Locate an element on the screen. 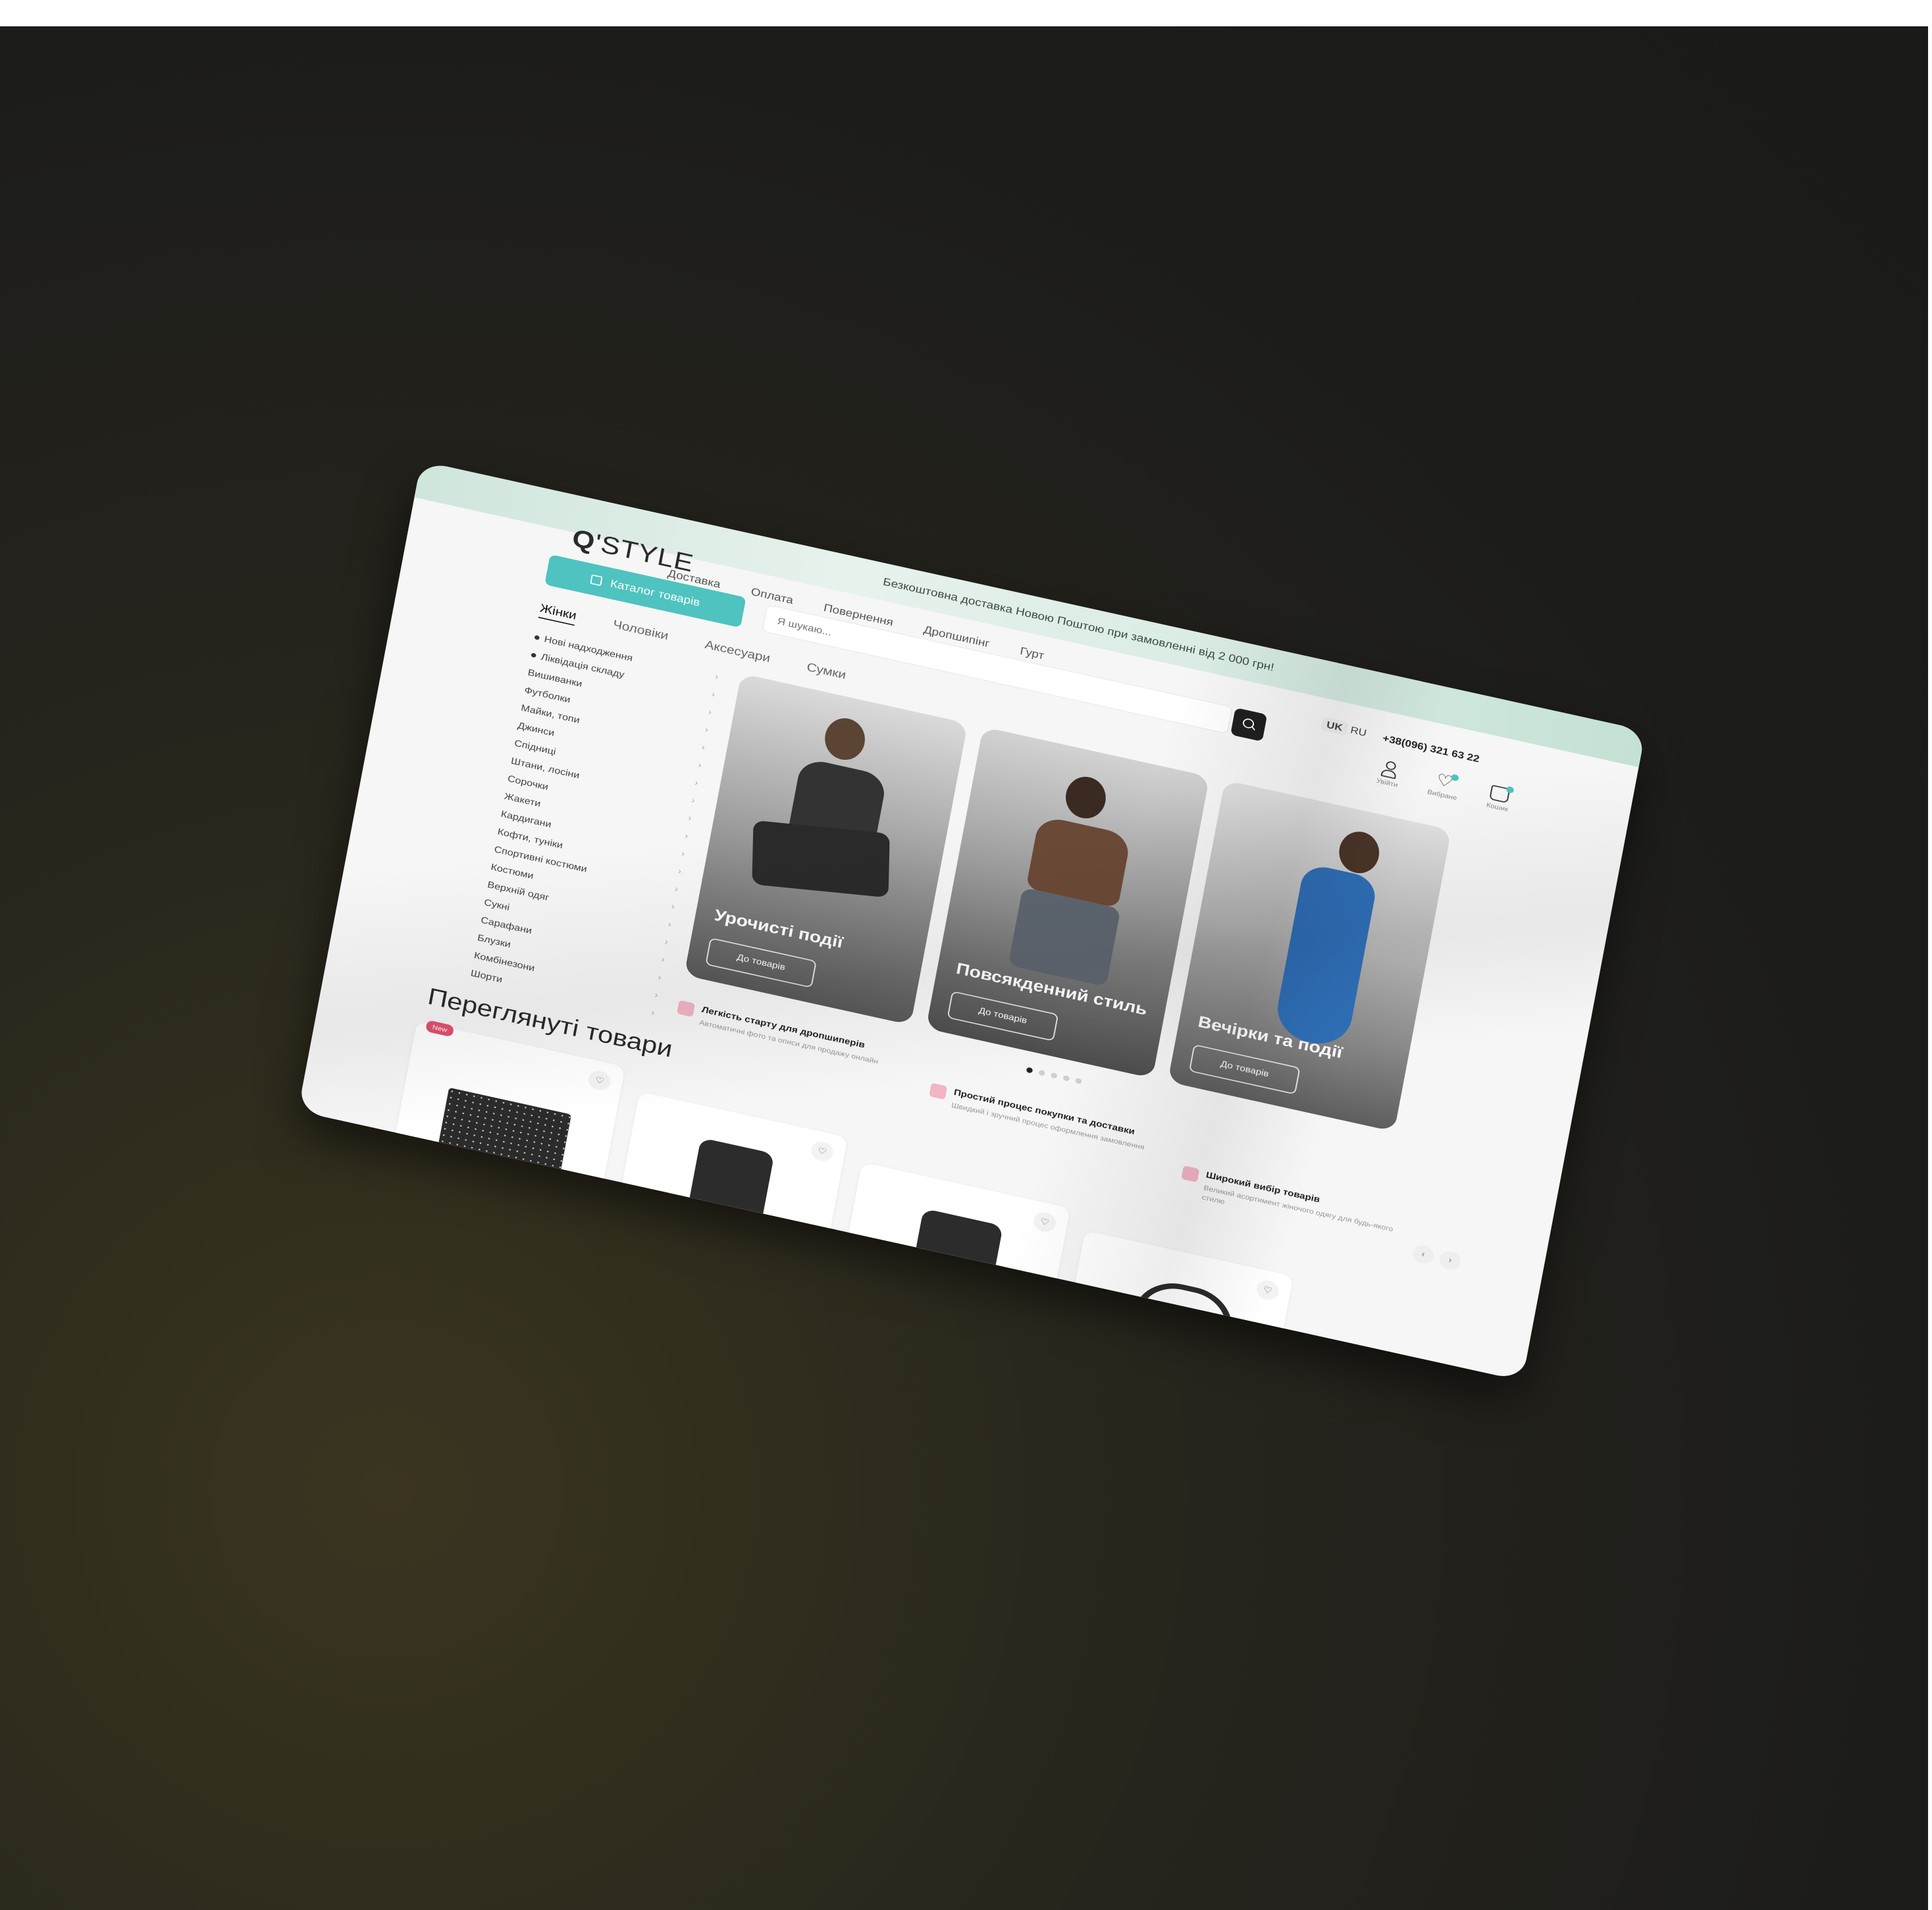 Image resolution: width=1932 pixels, height=1910 pixels. viewed-pager: ‹ › is located at coordinates (1437, 1257).